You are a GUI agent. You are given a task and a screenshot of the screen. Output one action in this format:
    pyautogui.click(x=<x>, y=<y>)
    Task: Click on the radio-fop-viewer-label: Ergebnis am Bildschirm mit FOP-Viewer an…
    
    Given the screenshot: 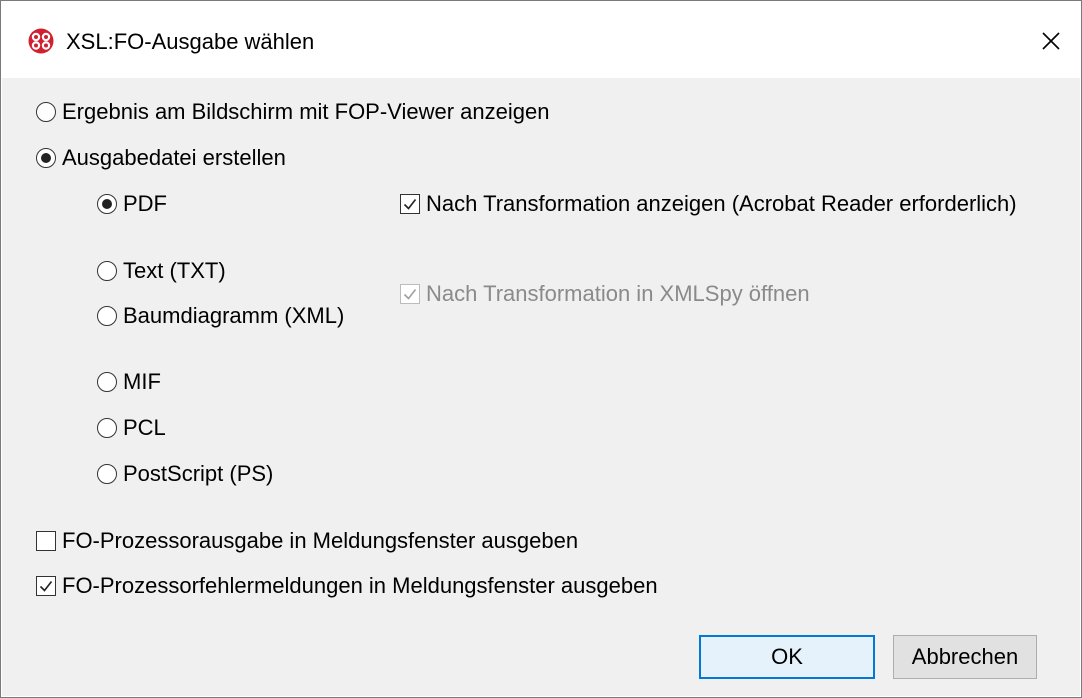 What is the action you would take?
    pyautogui.click(x=306, y=111)
    